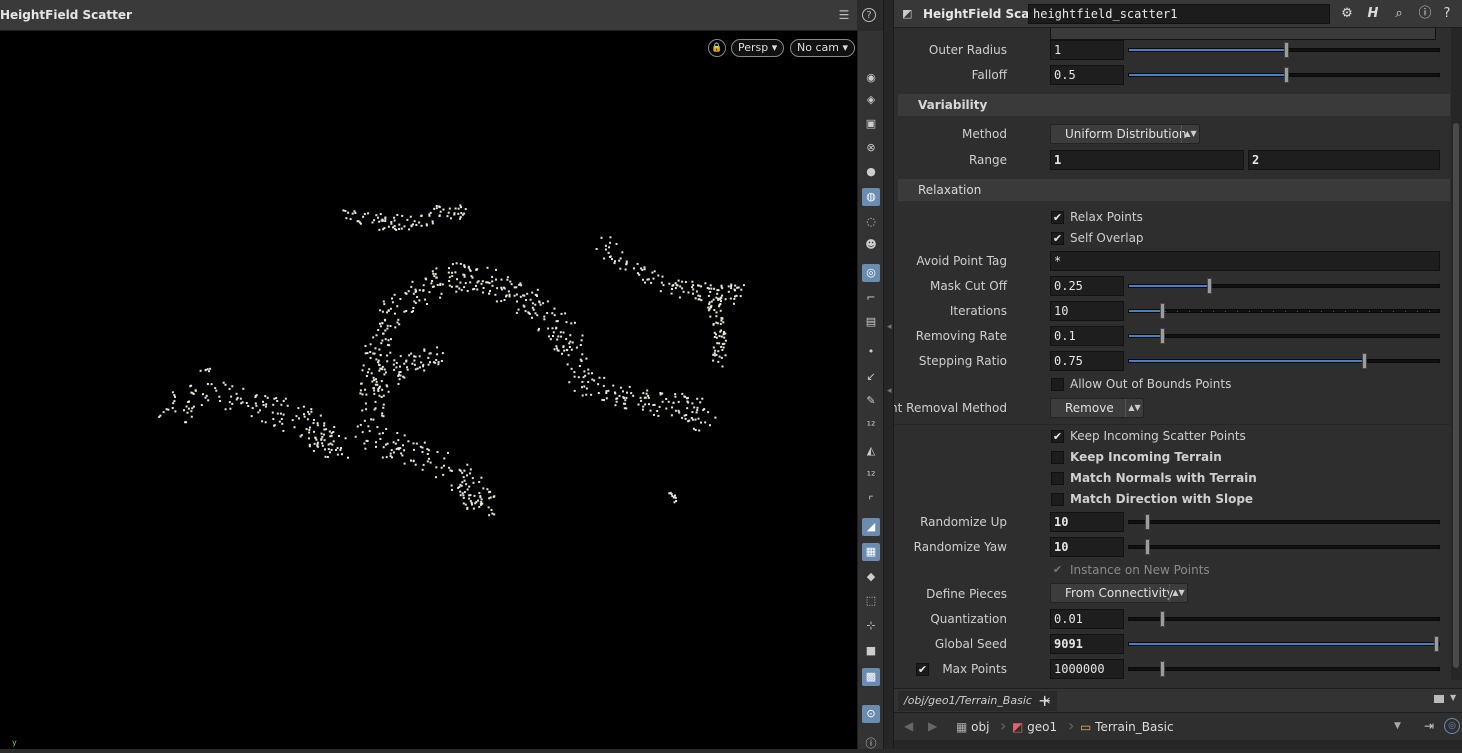 Image resolution: width=1462 pixels, height=753 pixels. I want to click on allow-out-of-bounds-checkbox, so click(1057, 384).